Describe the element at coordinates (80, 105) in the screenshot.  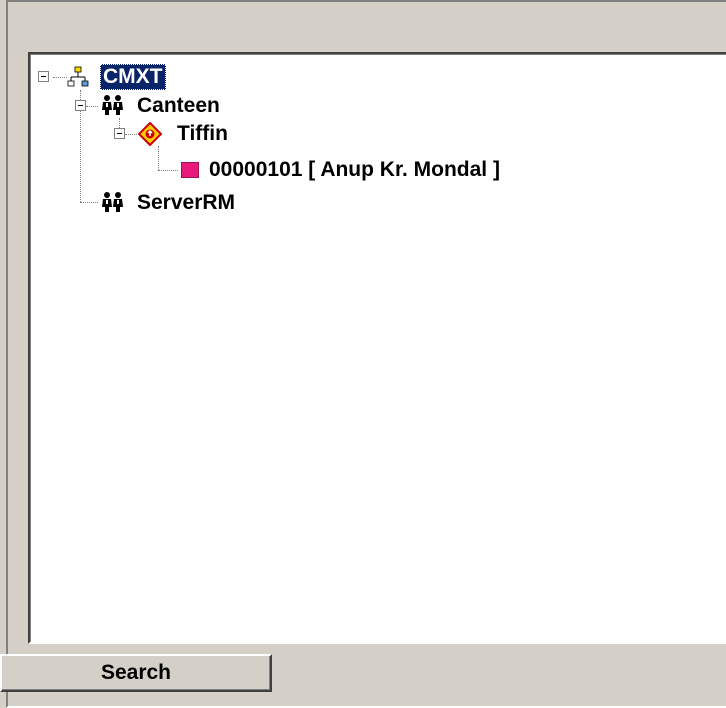
I see `collapse-canteen-toggle` at that location.